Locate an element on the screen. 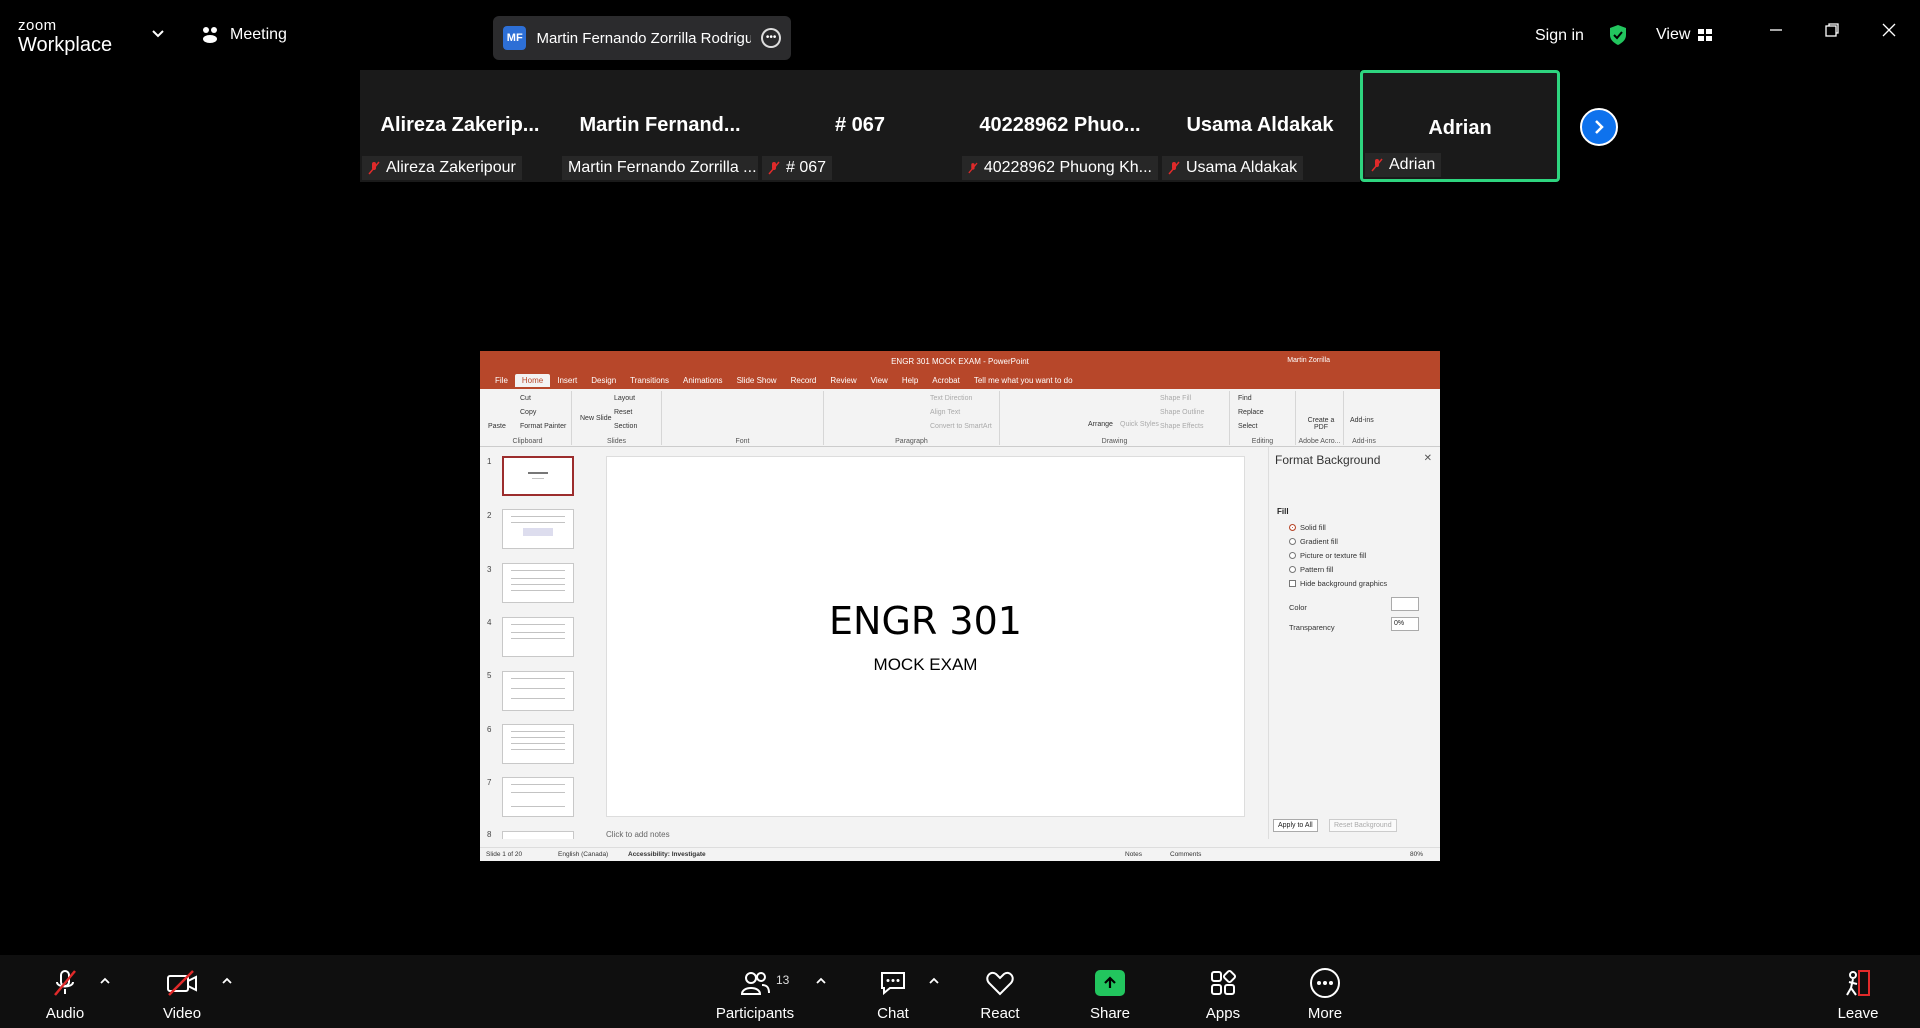 The height and width of the screenshot is (1028, 1920). tab-home: Home is located at coordinates (532, 380).